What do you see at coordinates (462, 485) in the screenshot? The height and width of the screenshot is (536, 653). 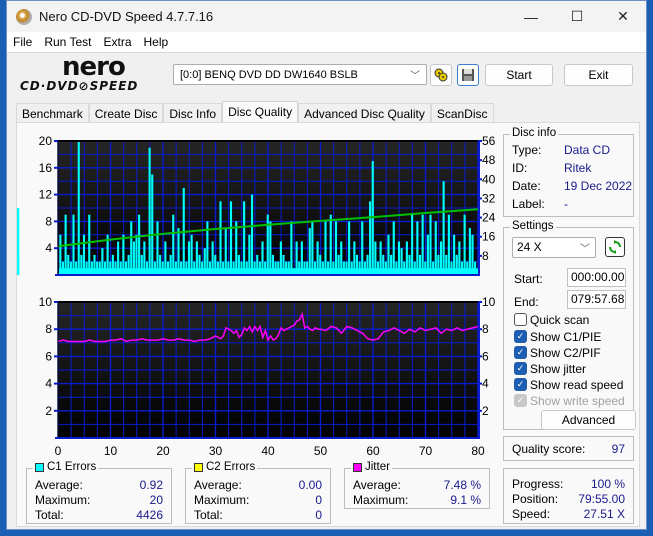 I see `jitter-average-value: 7.48 %` at bounding box center [462, 485].